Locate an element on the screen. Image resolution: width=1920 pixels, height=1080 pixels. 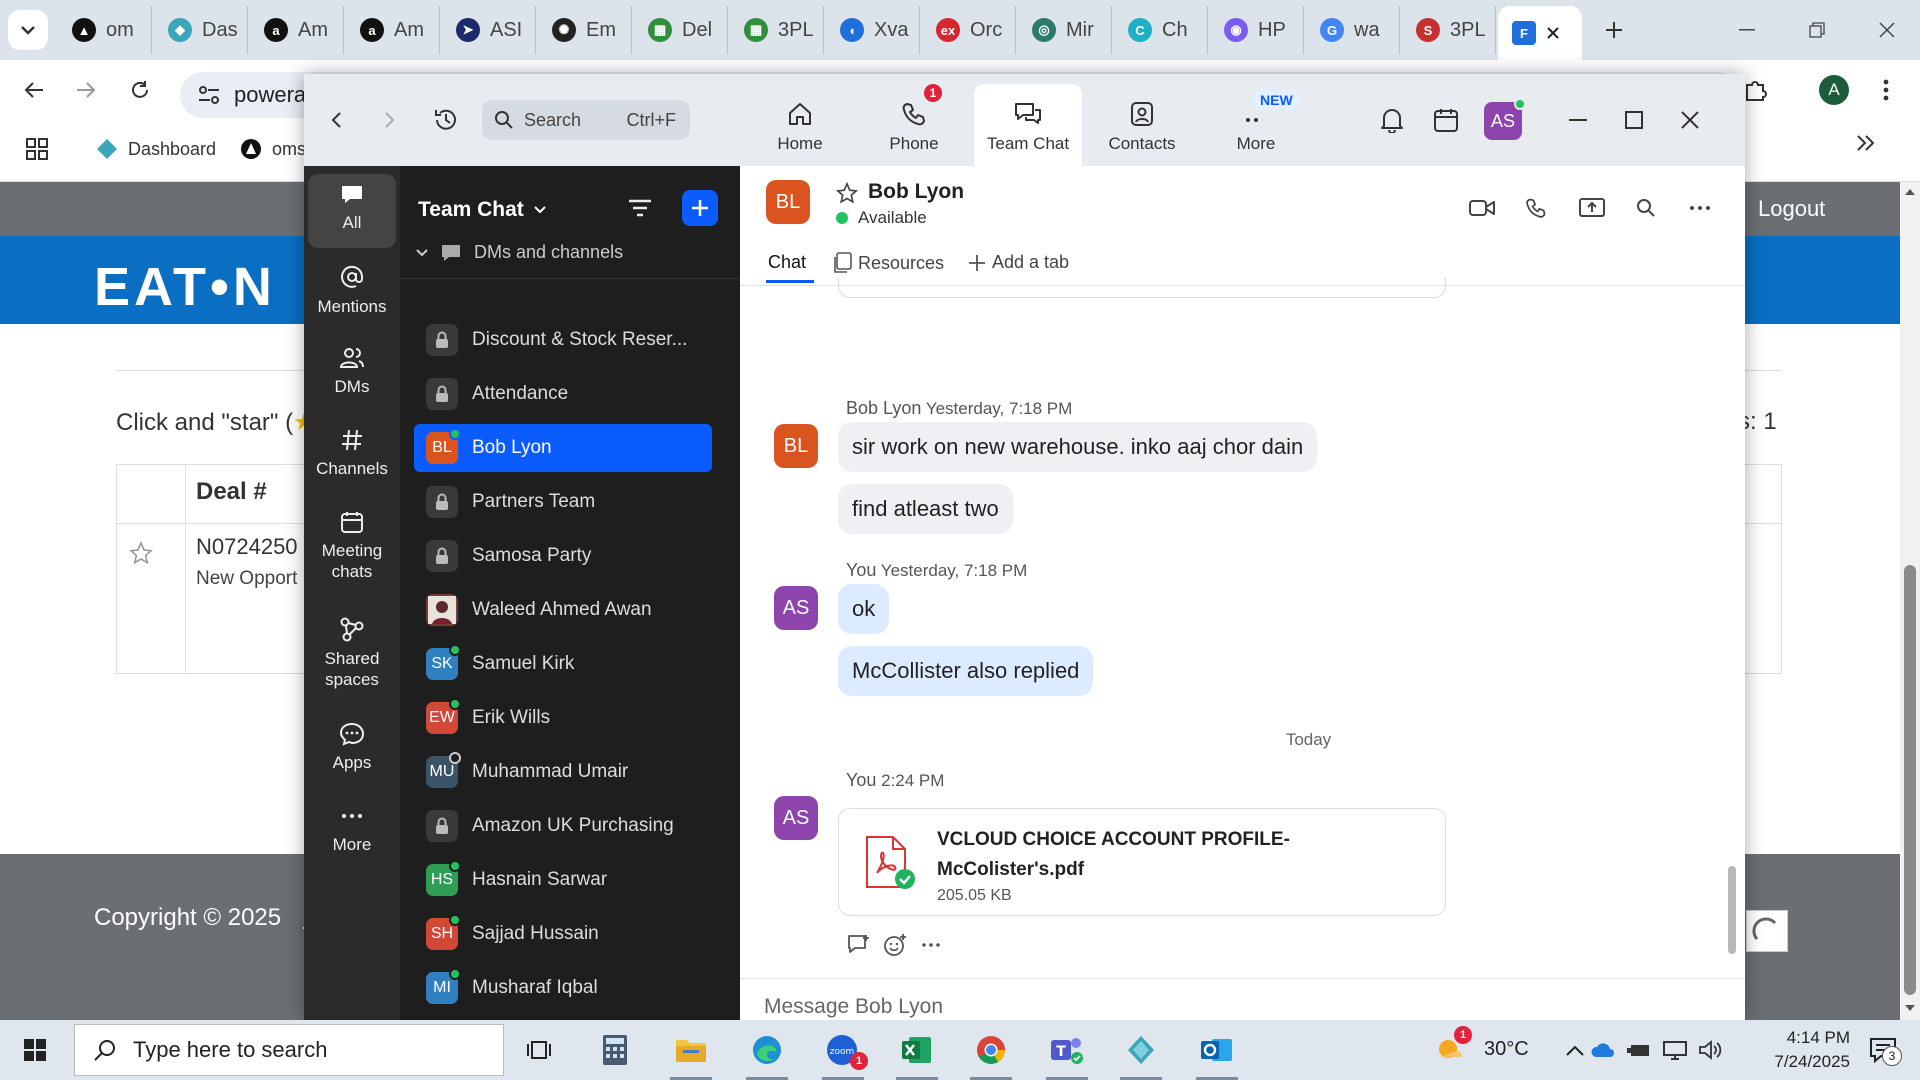
channel-item: SH Sajjad Hussain is located at coordinates (563, 934).